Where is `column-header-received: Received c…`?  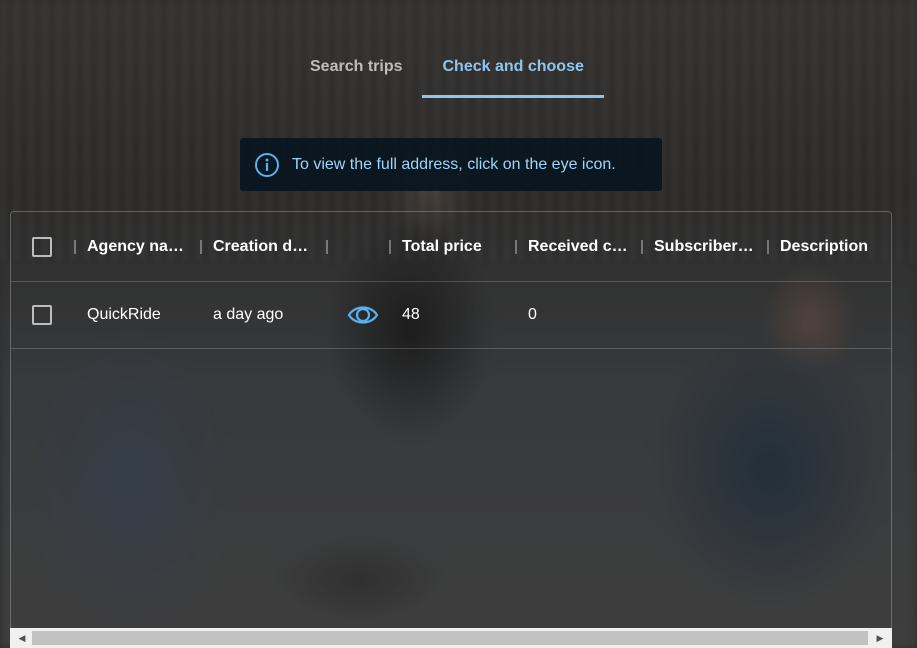
column-header-received: Received c… is located at coordinates (579, 246).